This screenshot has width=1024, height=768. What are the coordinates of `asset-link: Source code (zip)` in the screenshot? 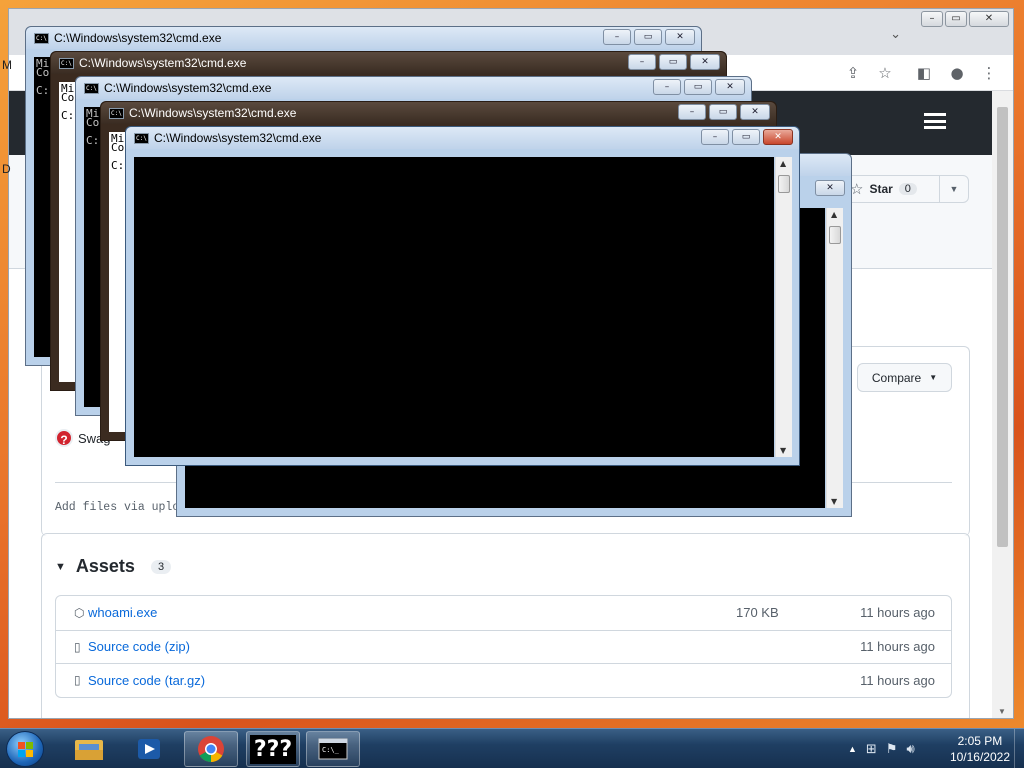 It's located at (139, 646).